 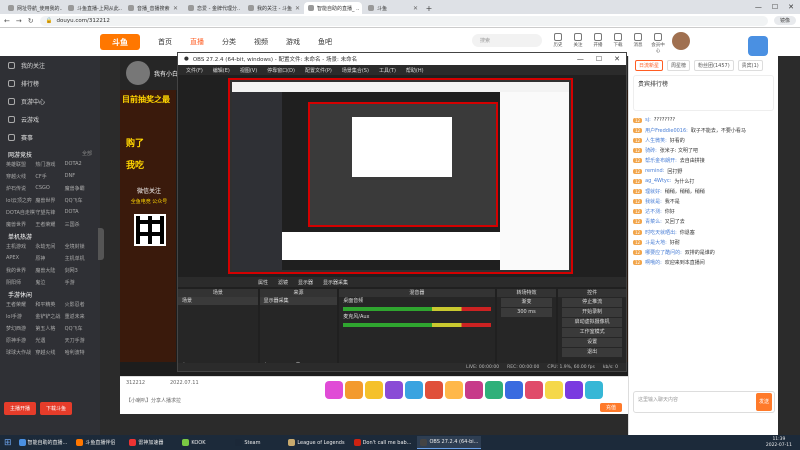 What do you see at coordinates (49, 164) in the screenshot?
I see `category-link: 热门游戏` at bounding box center [49, 164].